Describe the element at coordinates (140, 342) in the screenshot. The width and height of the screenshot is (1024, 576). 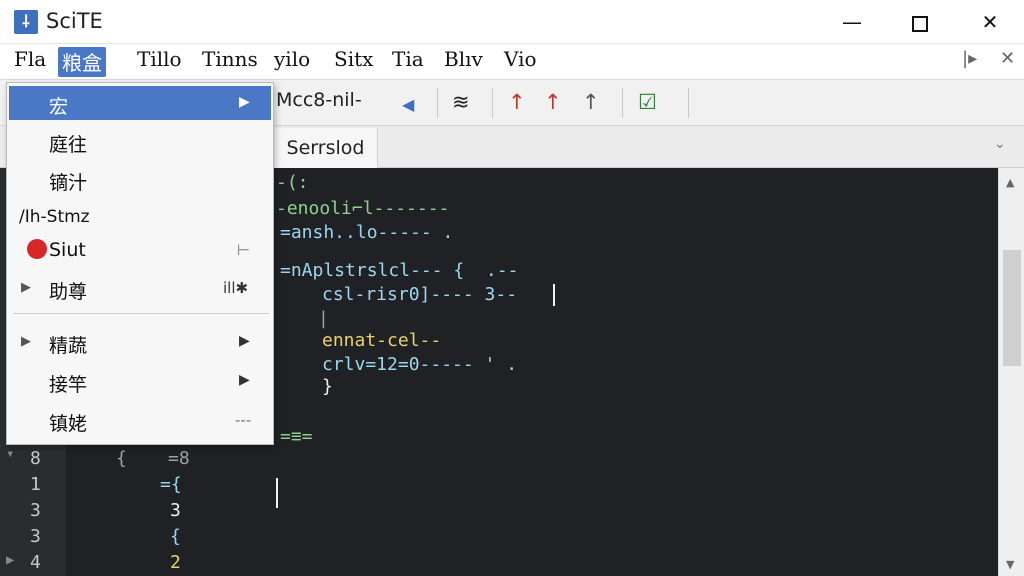
I see `dropdown-item: ▶ 精蔬 ▶` at that location.